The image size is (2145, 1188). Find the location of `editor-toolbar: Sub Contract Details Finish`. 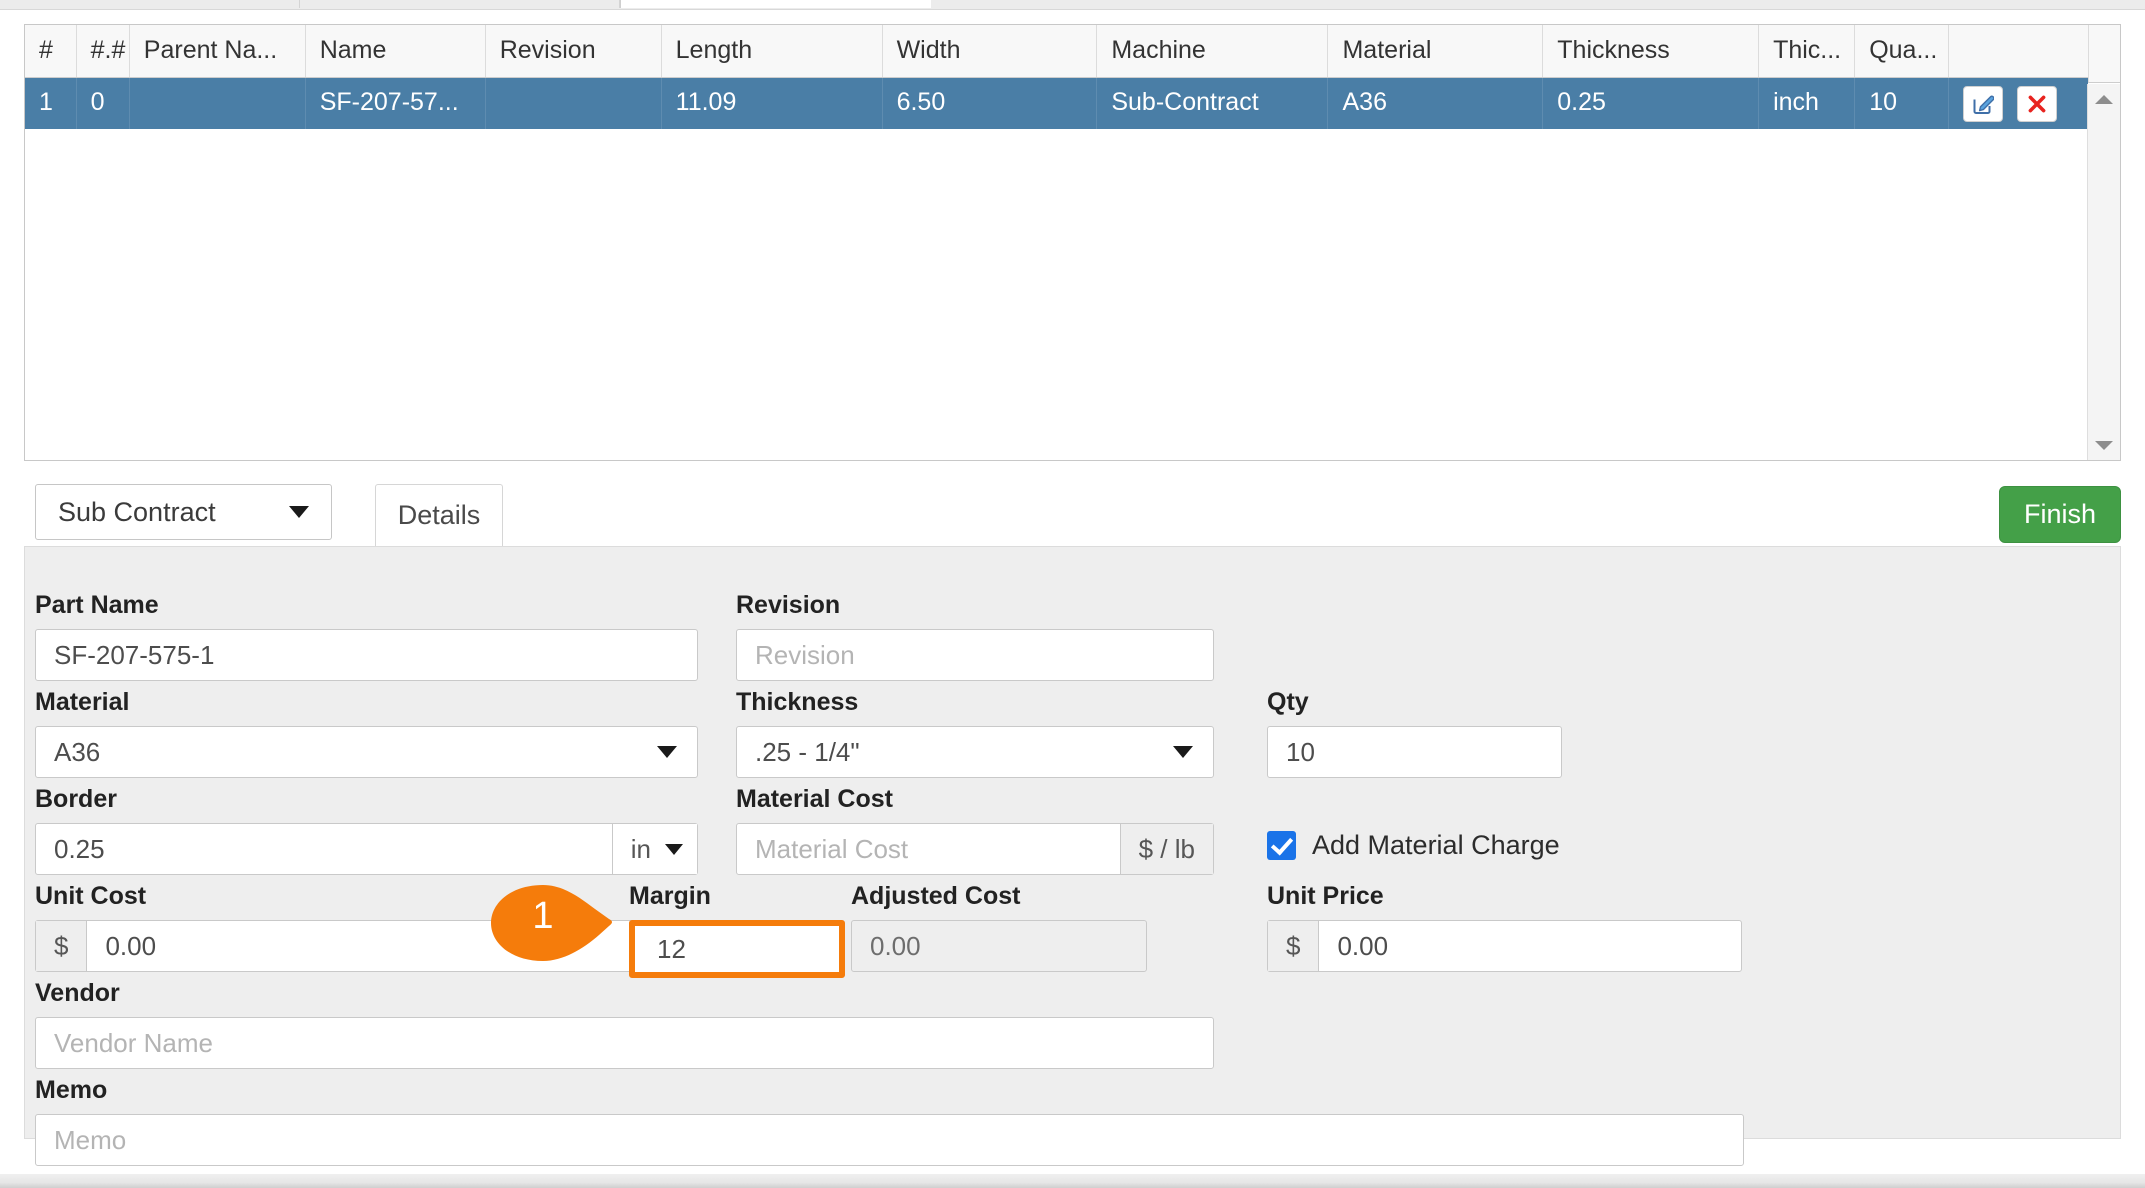

editor-toolbar: Sub Contract Details Finish is located at coordinates (1072, 515).